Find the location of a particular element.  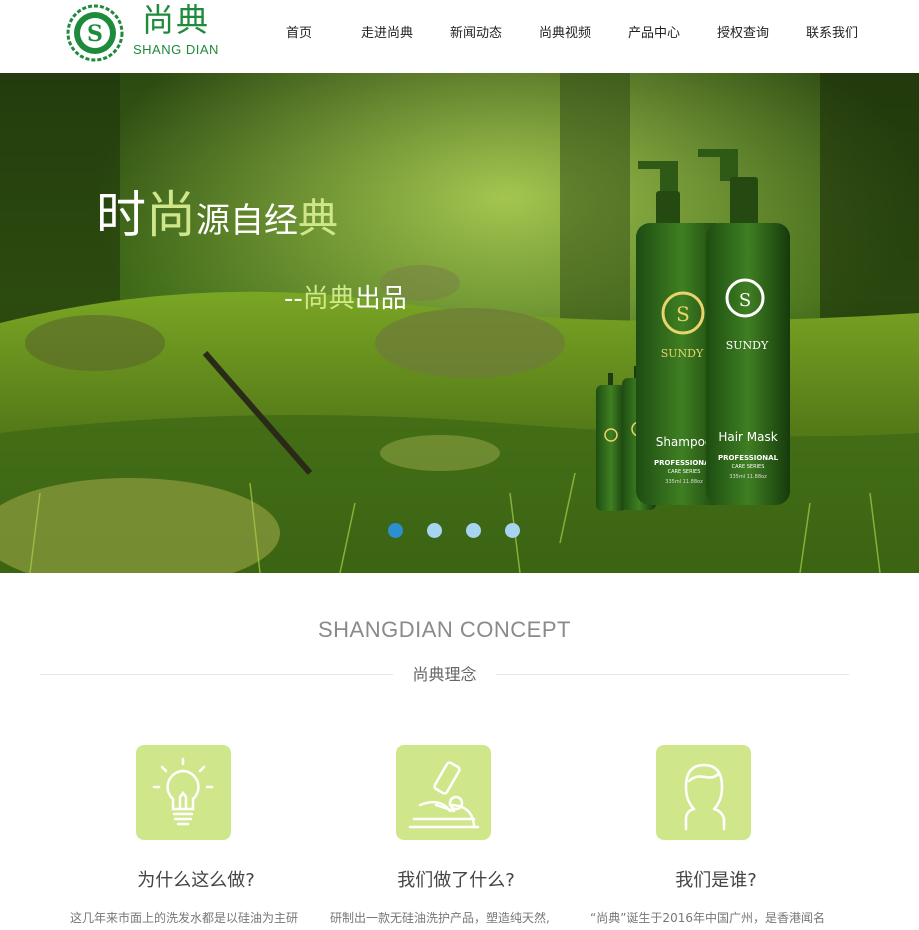

subline-suffix: 出品 is located at coordinates (380, 299).